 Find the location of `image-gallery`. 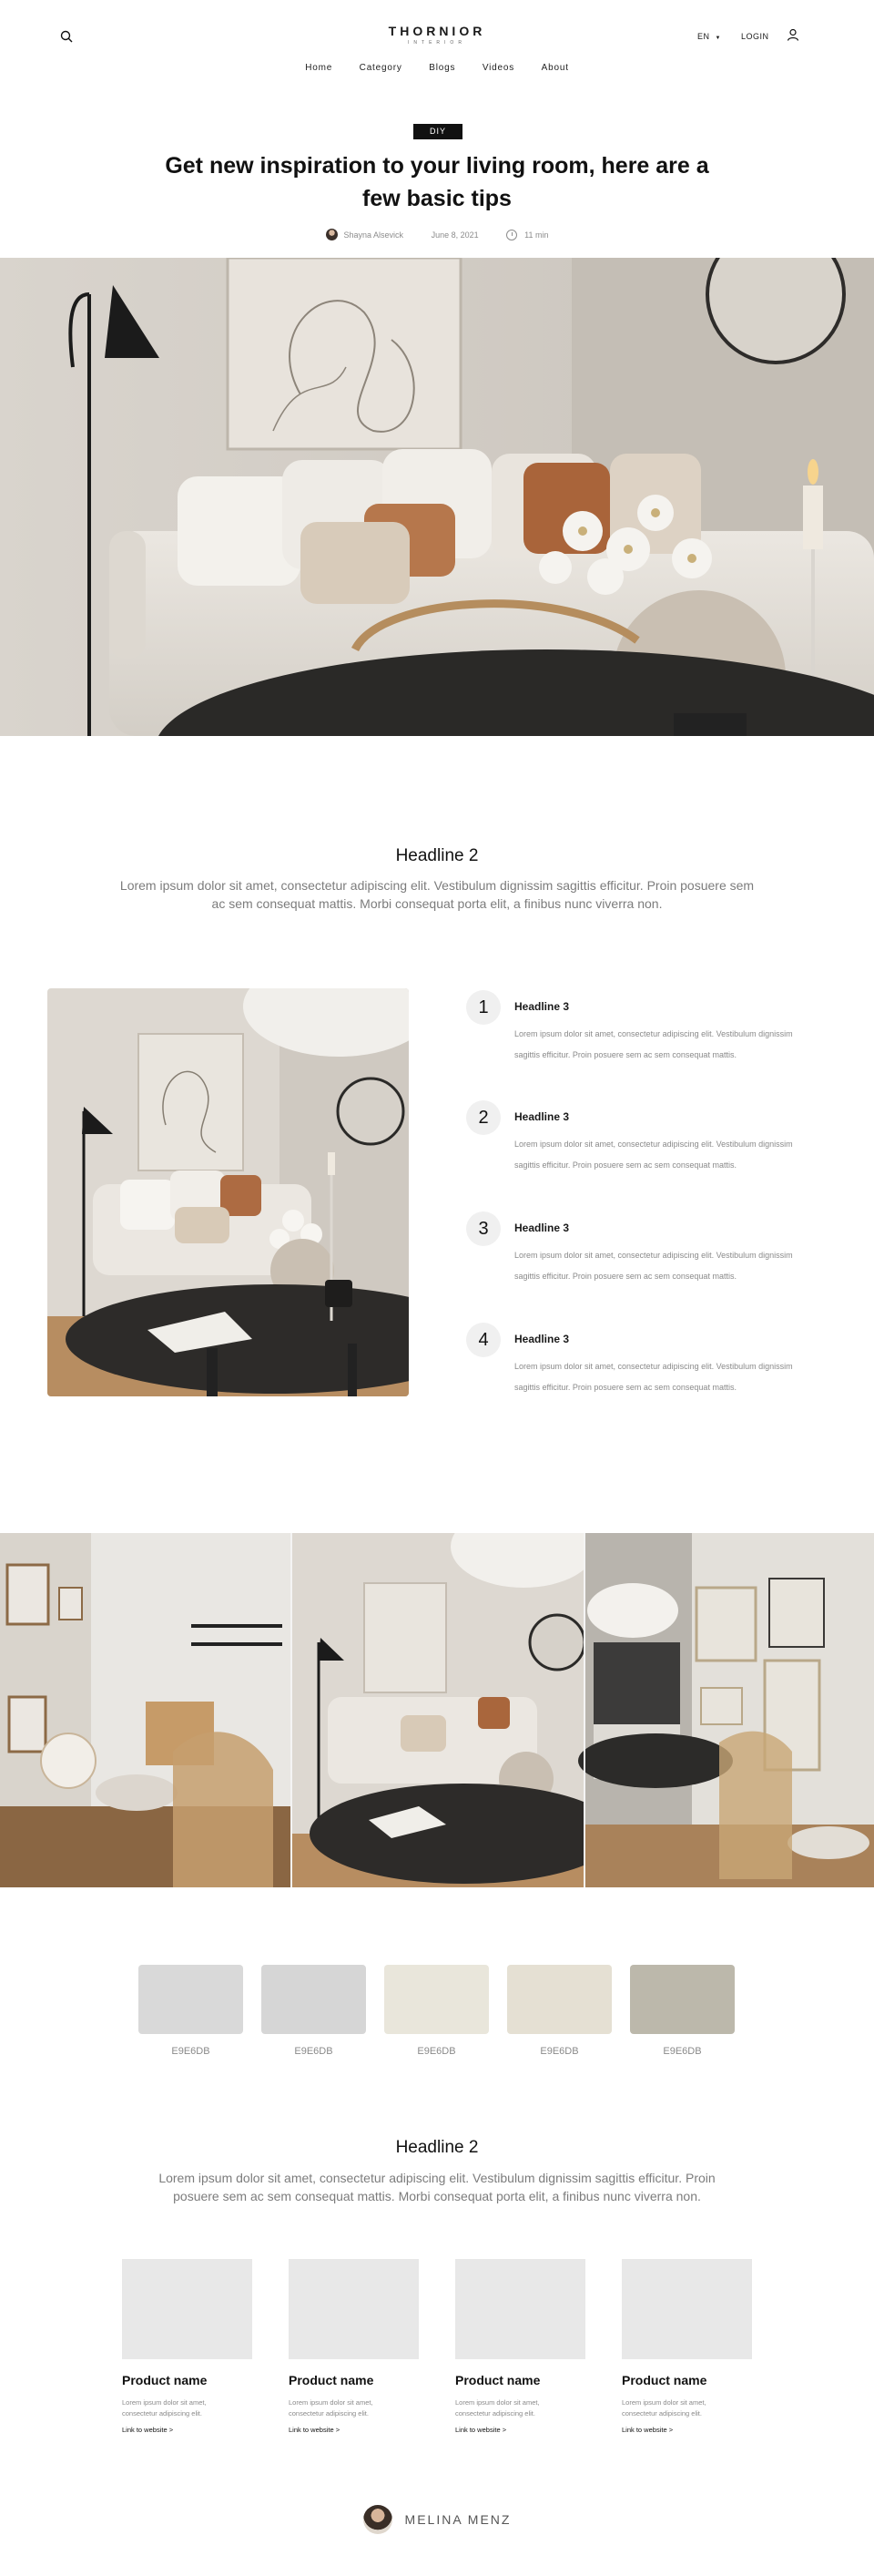

image-gallery is located at coordinates (437, 1710).